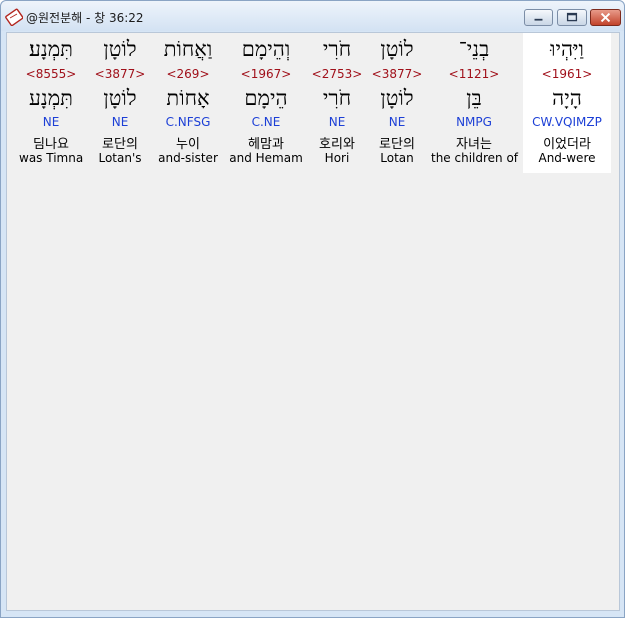 This screenshot has height=618, width=625. Describe the element at coordinates (312, 16) in the screenshot. I see `title-bar: @원전분해 - 창 36:22` at that location.